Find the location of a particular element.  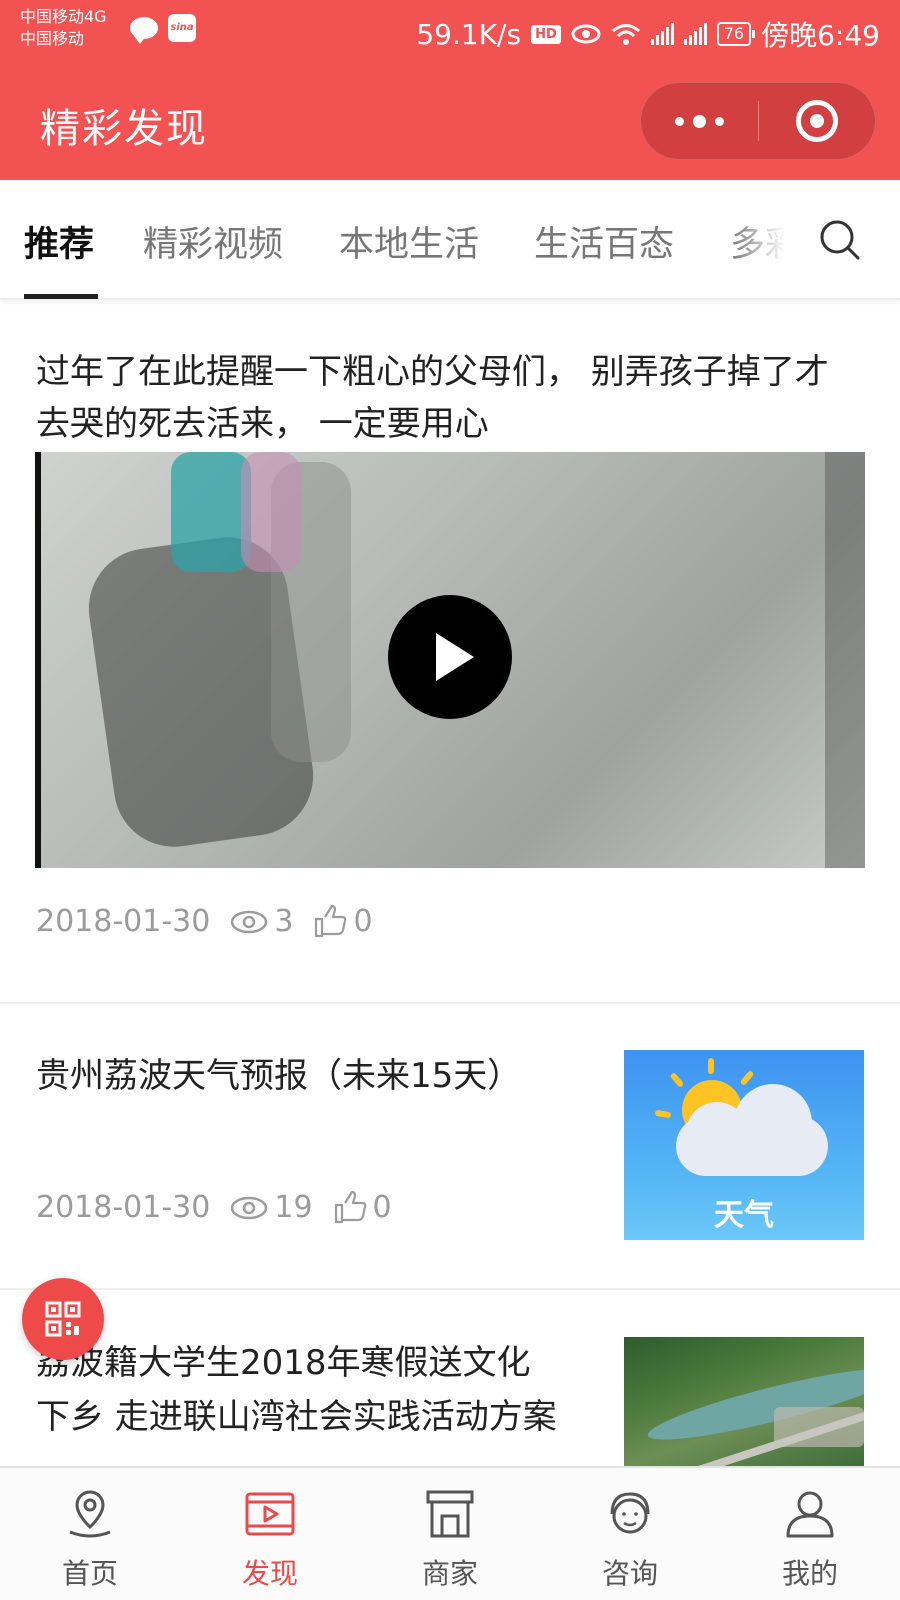

nav-consult: 咨询 is located at coordinates (630, 1534).